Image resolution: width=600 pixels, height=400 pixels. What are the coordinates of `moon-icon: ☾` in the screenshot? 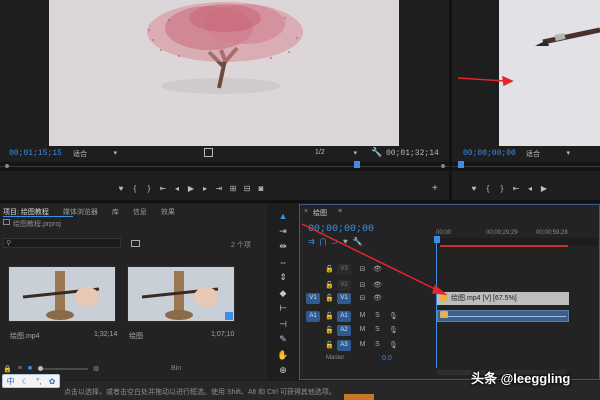 It's located at (25, 381).